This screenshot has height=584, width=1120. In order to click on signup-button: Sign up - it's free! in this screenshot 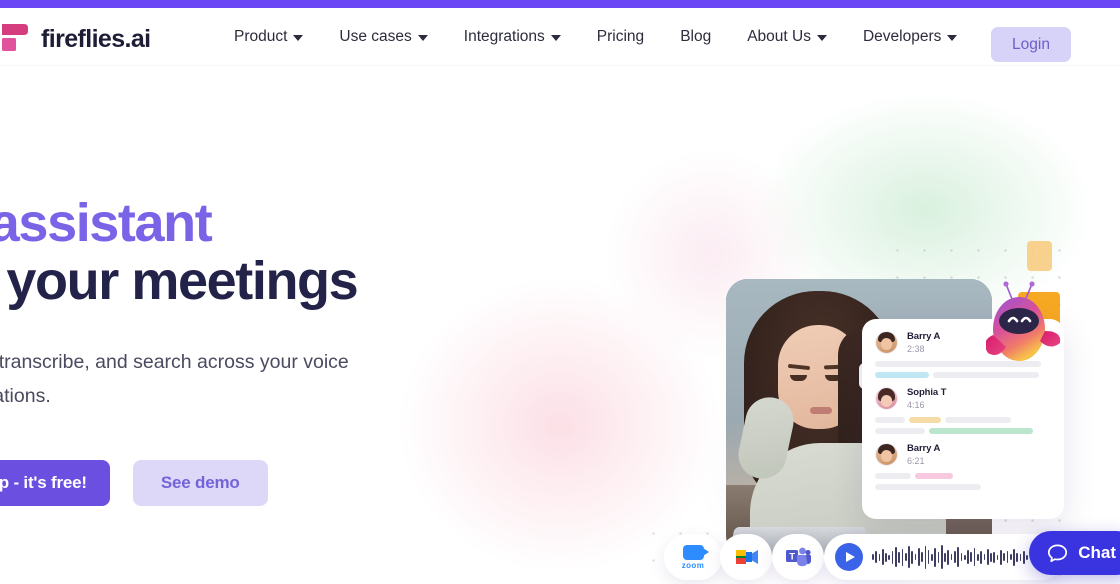, I will do `click(55, 482)`.